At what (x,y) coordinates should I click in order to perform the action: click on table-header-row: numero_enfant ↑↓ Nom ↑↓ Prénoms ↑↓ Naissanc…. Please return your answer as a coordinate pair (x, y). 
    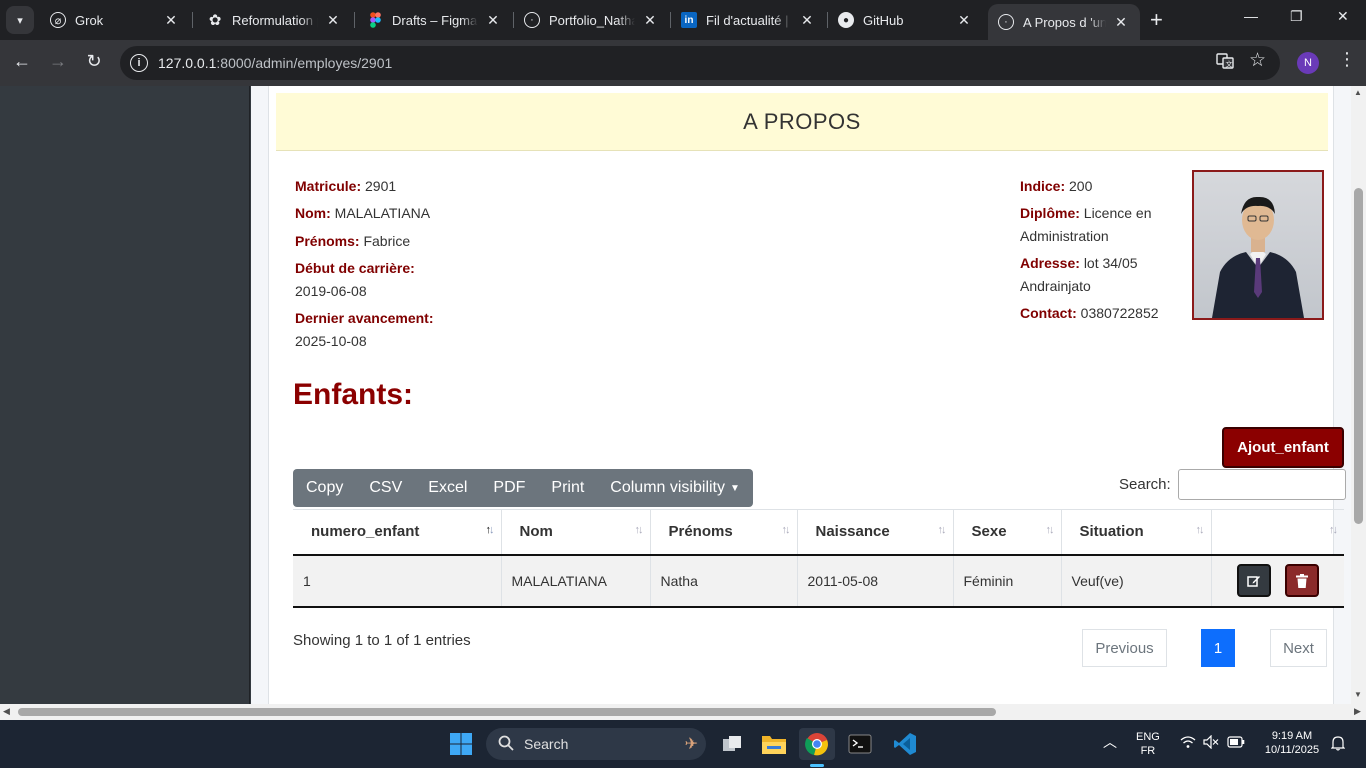
    Looking at the image, I should click on (818, 532).